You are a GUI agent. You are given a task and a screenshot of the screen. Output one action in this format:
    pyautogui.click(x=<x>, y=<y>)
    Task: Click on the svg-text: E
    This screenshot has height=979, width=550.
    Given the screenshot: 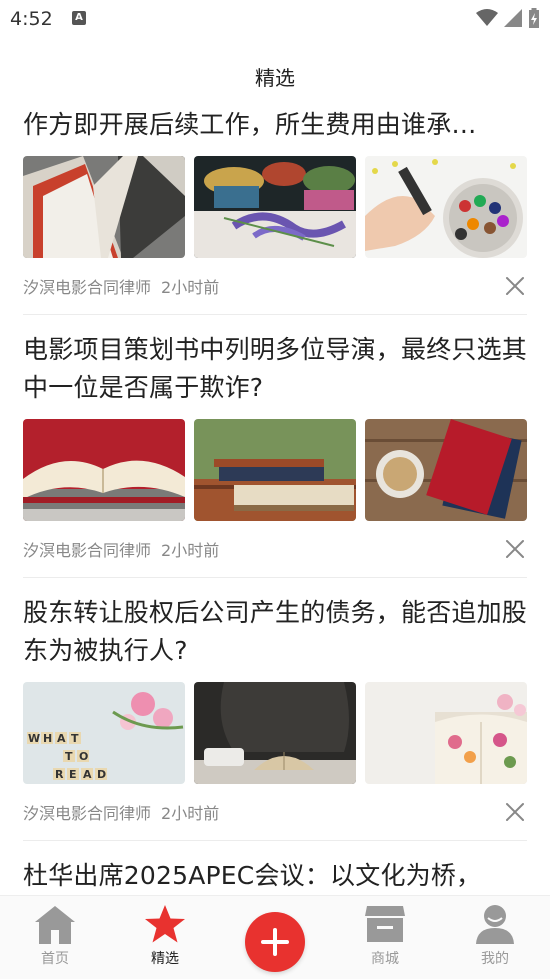 What is the action you would take?
    pyautogui.click(x=73, y=774)
    